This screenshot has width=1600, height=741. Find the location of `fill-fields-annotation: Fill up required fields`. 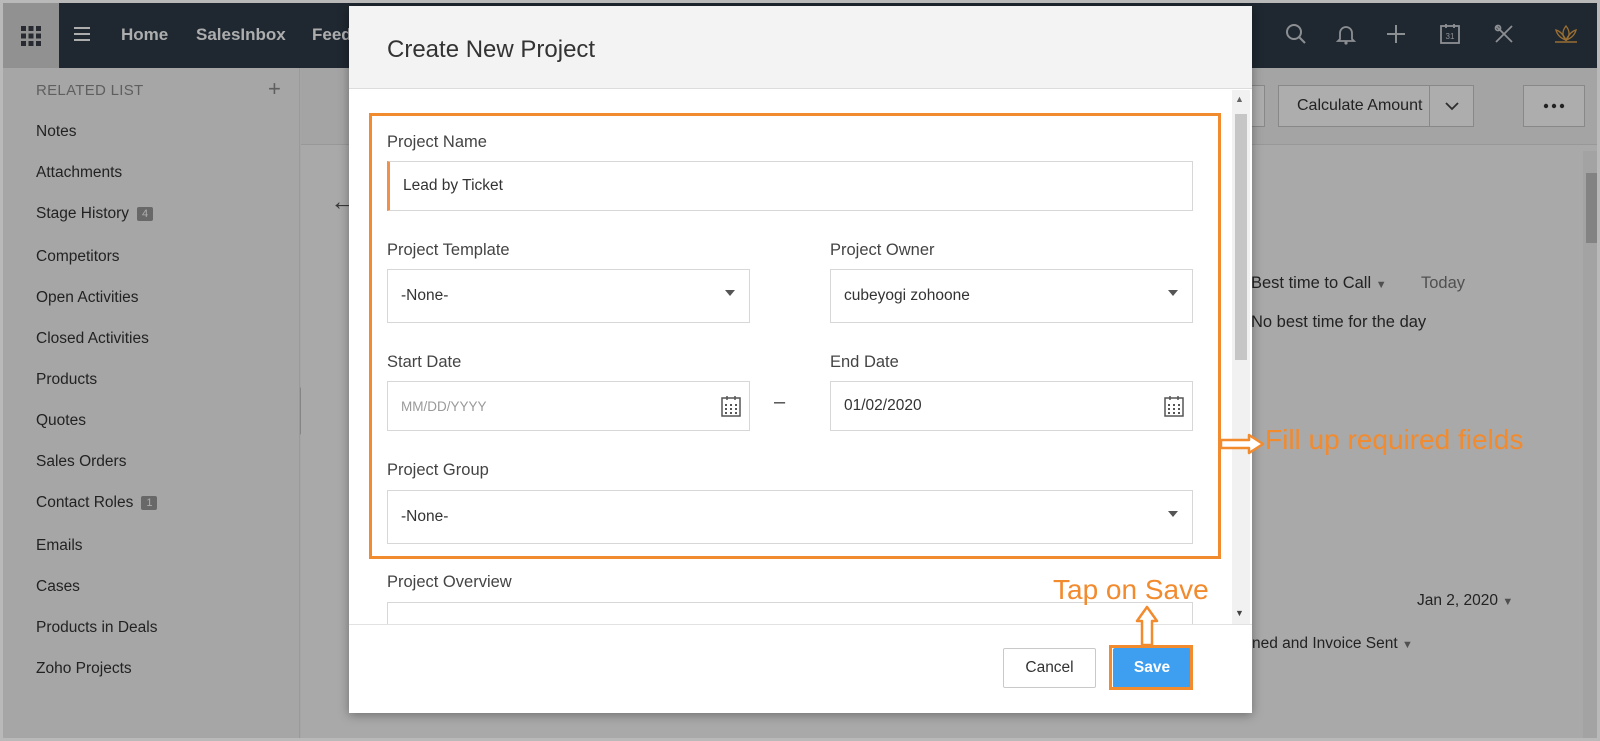

fill-fields-annotation: Fill up required fields is located at coordinates (1394, 439).